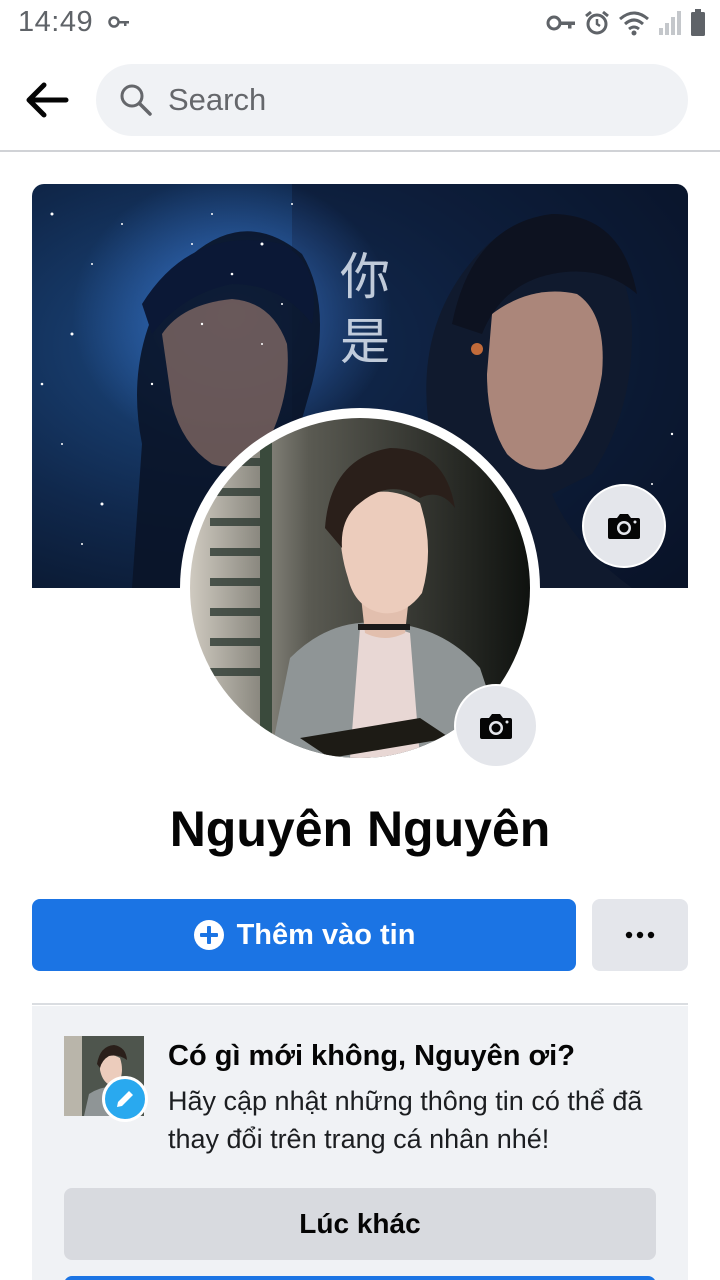 This screenshot has height=1280, width=720. What do you see at coordinates (217, 99) in the screenshot?
I see `search-placeholder: Search` at bounding box center [217, 99].